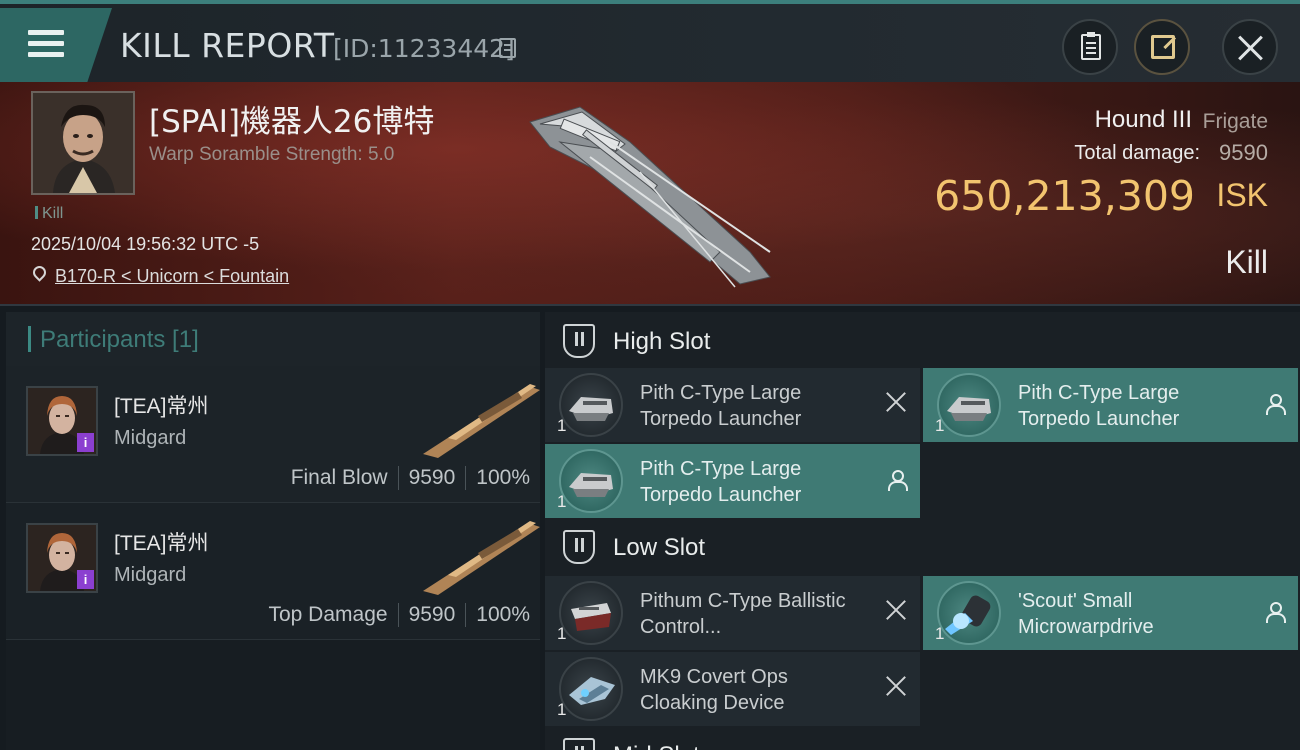 The width and height of the screenshot is (1300, 750). I want to click on module-item: 1 MK9 Covert Ops Cloaking Device, so click(732, 689).